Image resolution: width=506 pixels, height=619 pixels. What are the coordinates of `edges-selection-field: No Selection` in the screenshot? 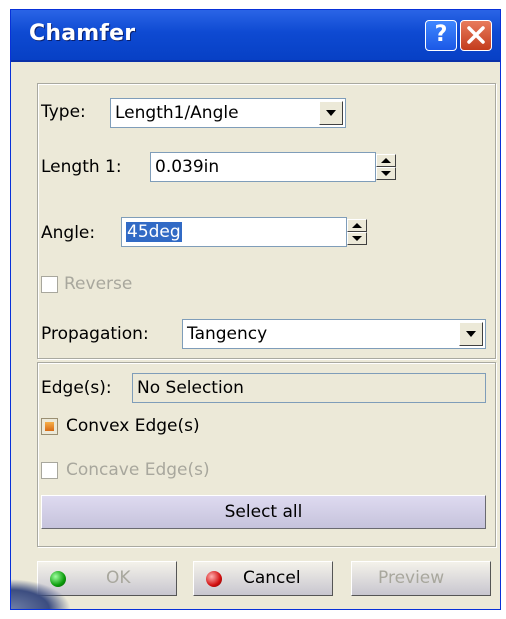 It's located at (309, 388).